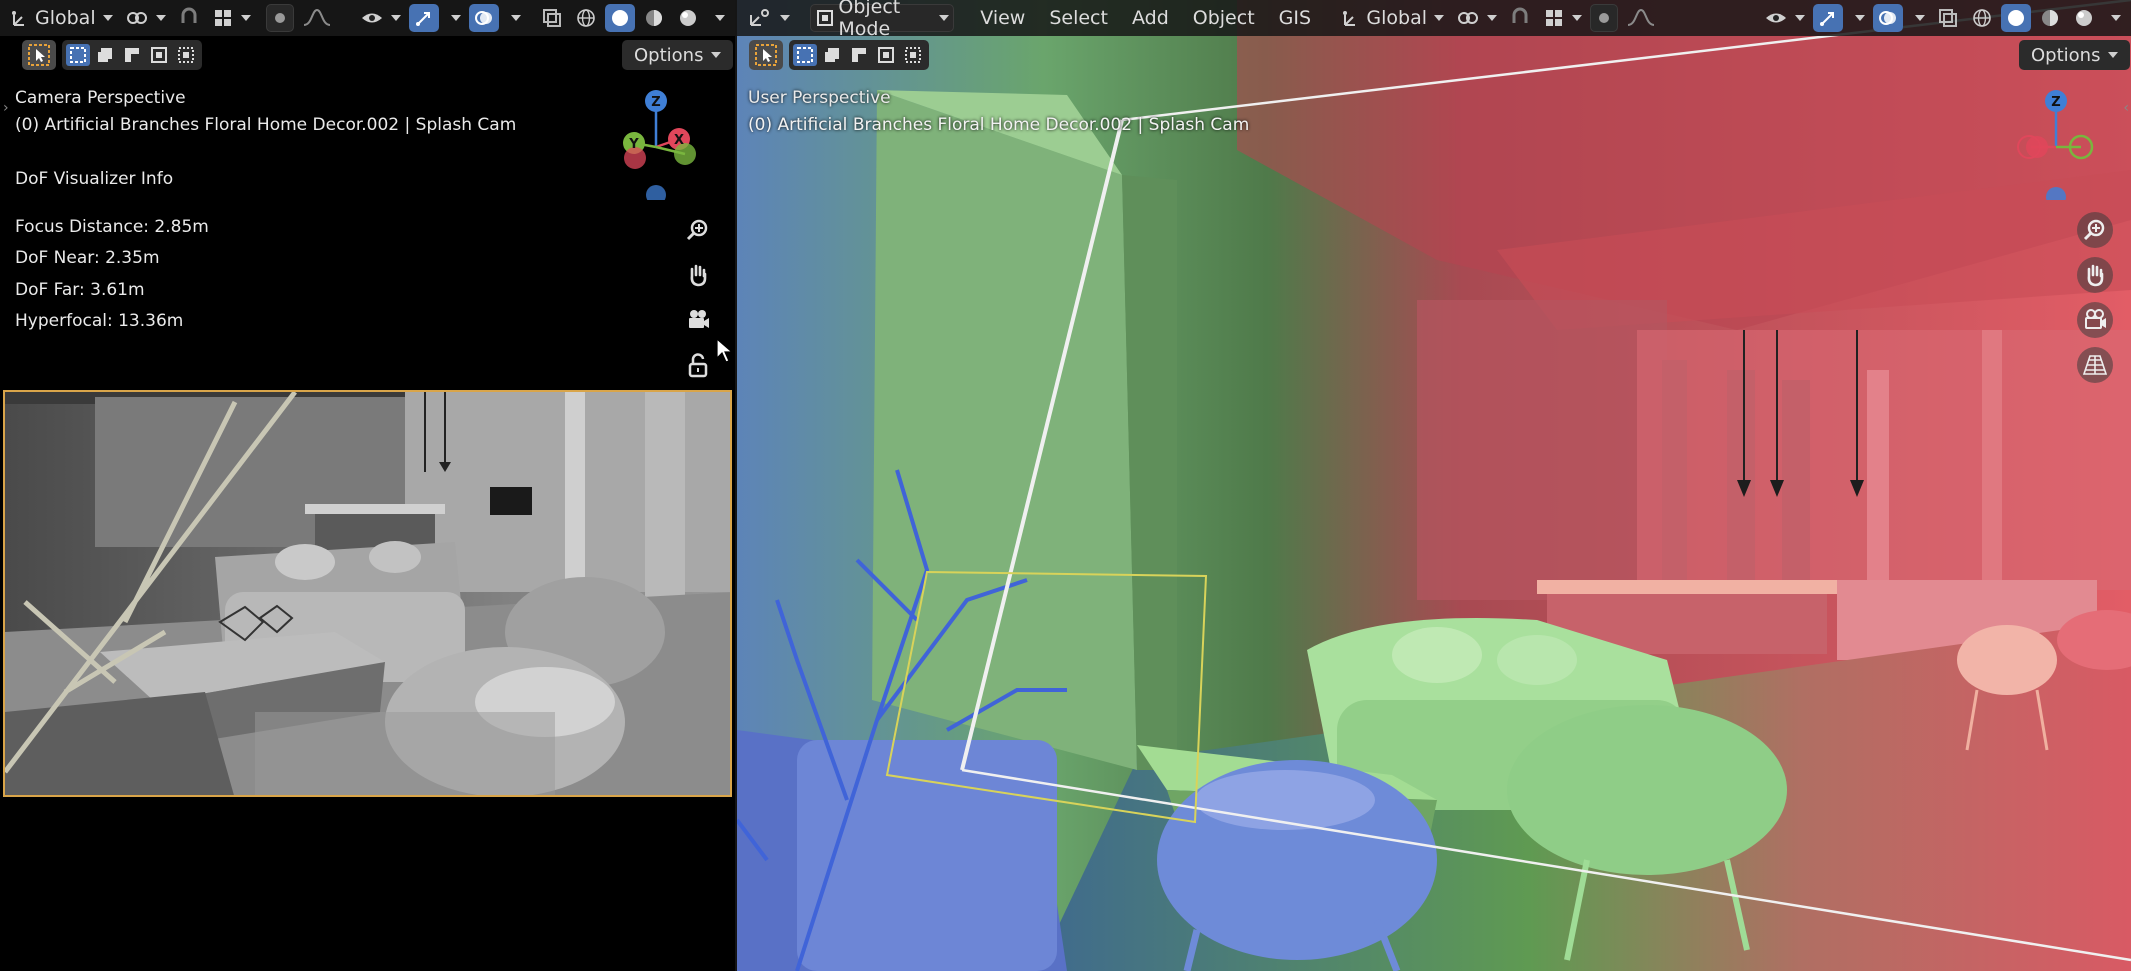 The width and height of the screenshot is (2131, 971). I want to click on select-new-button-right, so click(805, 55).